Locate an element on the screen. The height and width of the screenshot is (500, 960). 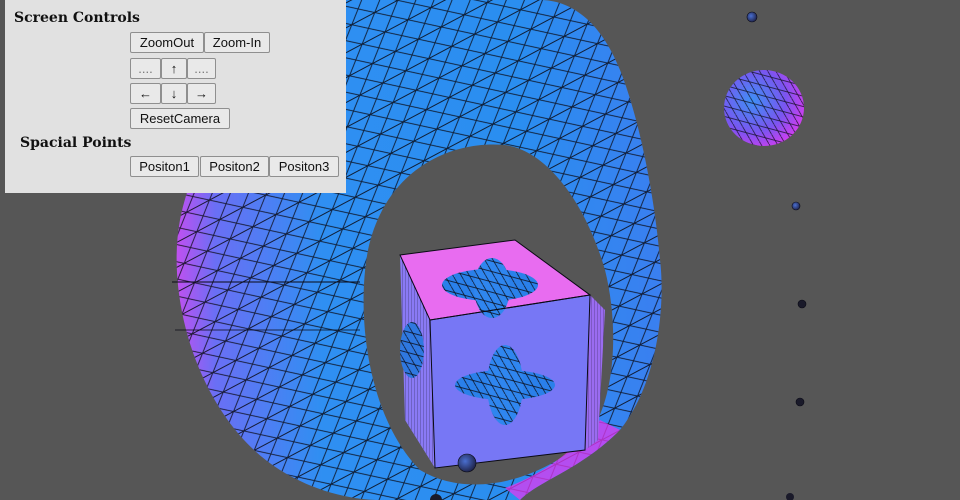
reset-camera-button: ResetCamera is located at coordinates (180, 118).